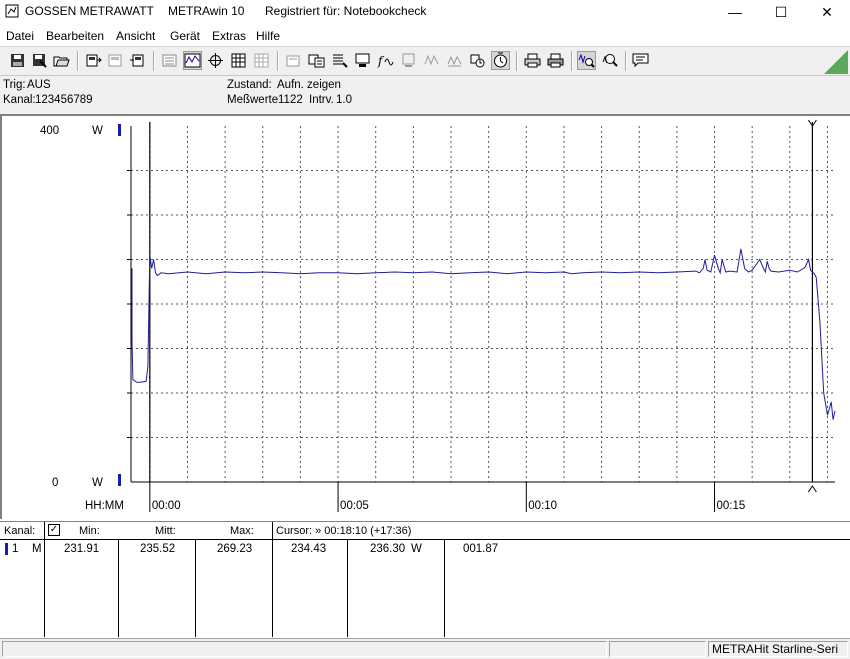 The image size is (850, 659). I want to click on x-tick-label: 00:15, so click(731, 506).